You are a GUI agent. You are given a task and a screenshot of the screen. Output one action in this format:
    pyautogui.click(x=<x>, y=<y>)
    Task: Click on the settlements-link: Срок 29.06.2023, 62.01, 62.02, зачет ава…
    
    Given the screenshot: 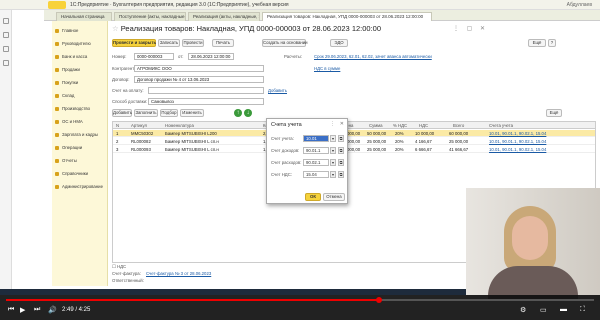 What is the action you would take?
    pyautogui.click(x=373, y=56)
    